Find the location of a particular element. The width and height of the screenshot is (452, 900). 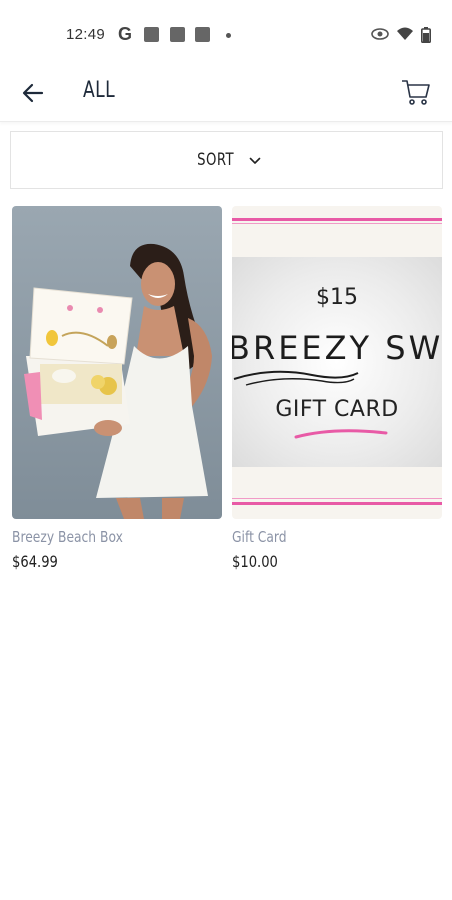

product-name: Gift Card is located at coordinates (318, 537).